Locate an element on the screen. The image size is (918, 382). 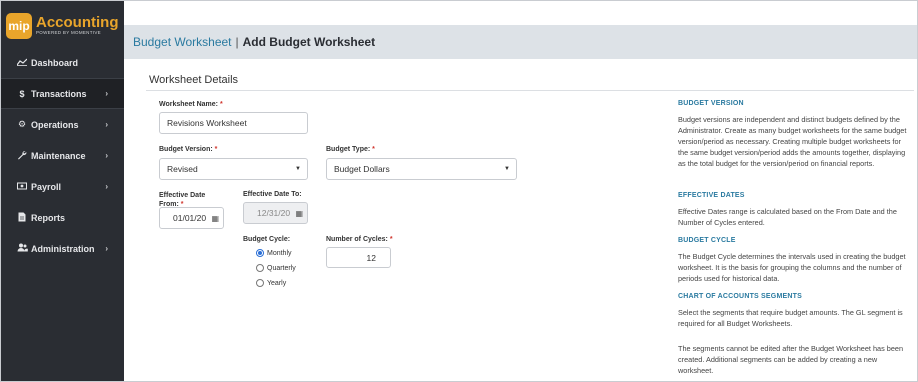
brand-name: Accounting is located at coordinates (77, 23).